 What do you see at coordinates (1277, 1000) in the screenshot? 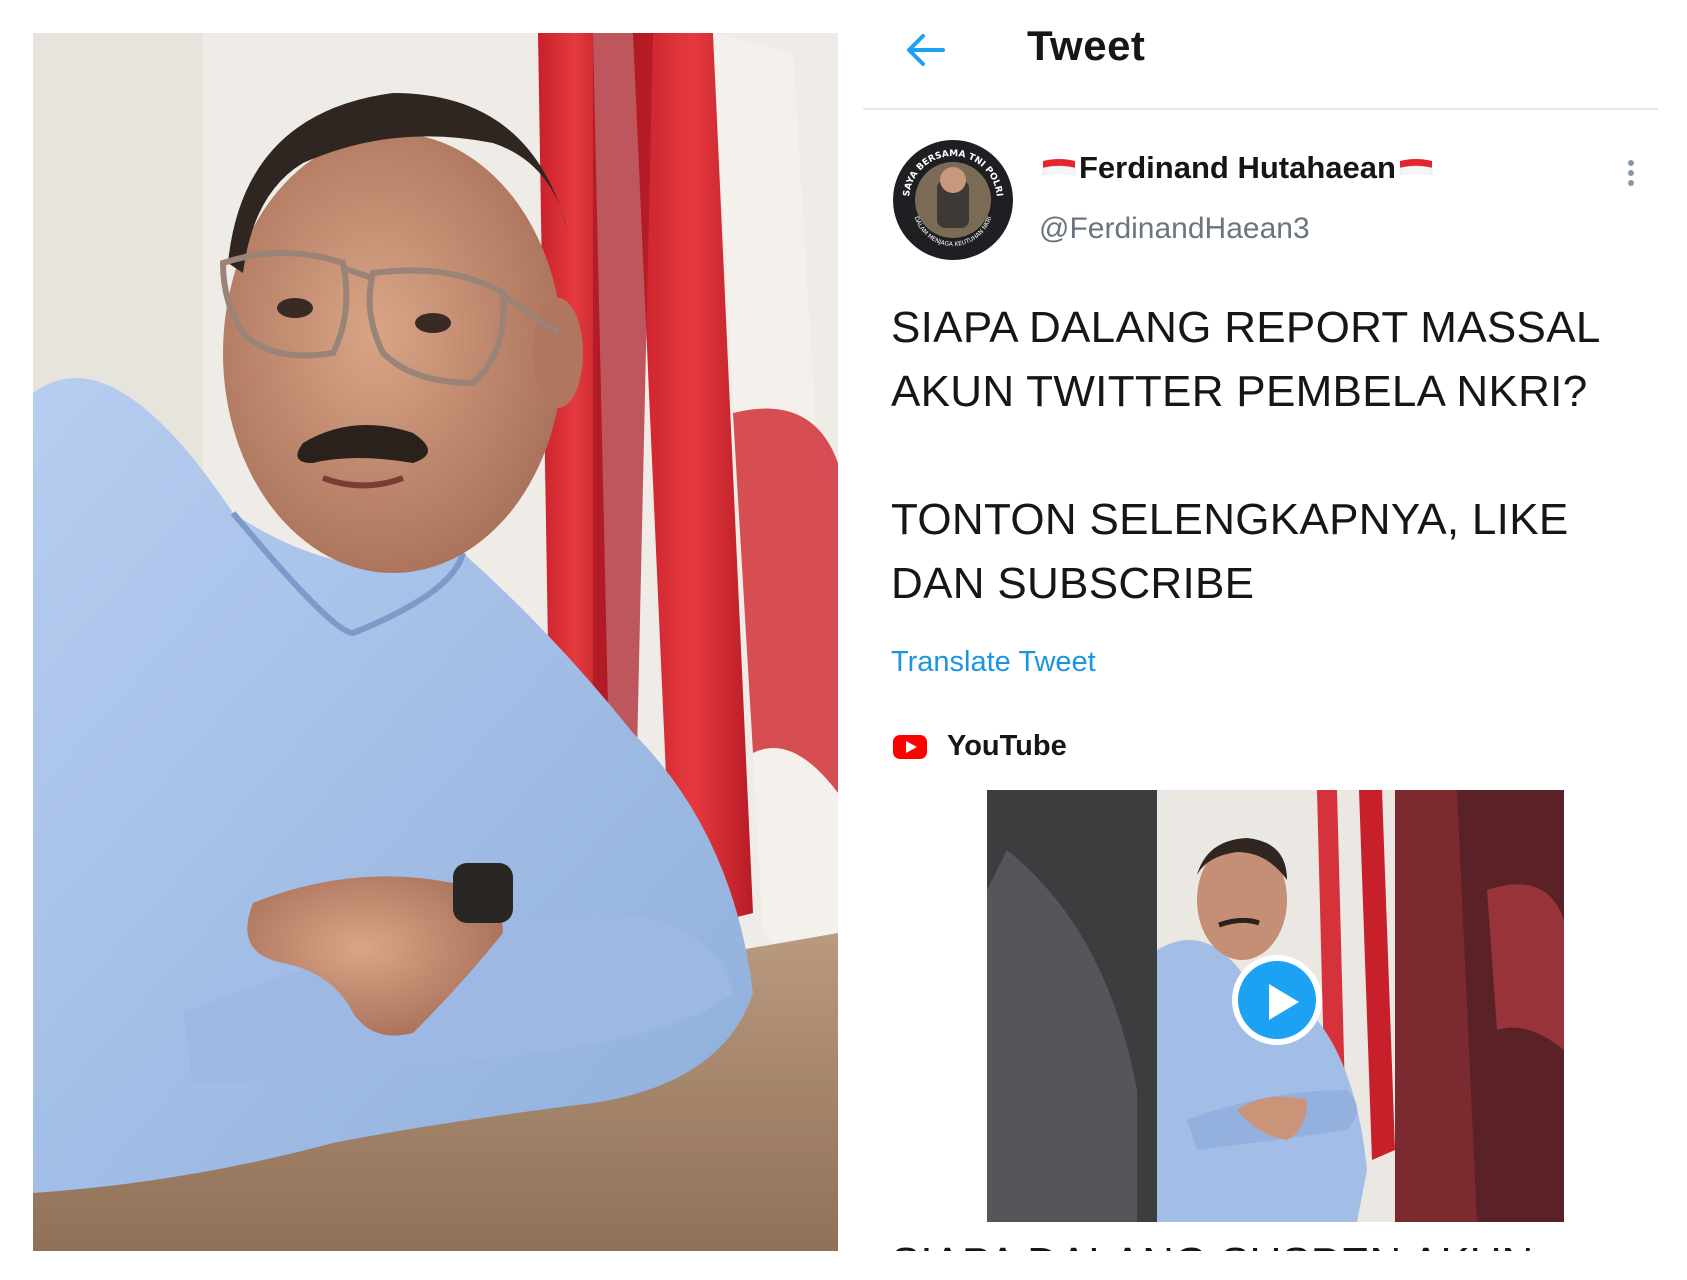
I see `play-button` at bounding box center [1277, 1000].